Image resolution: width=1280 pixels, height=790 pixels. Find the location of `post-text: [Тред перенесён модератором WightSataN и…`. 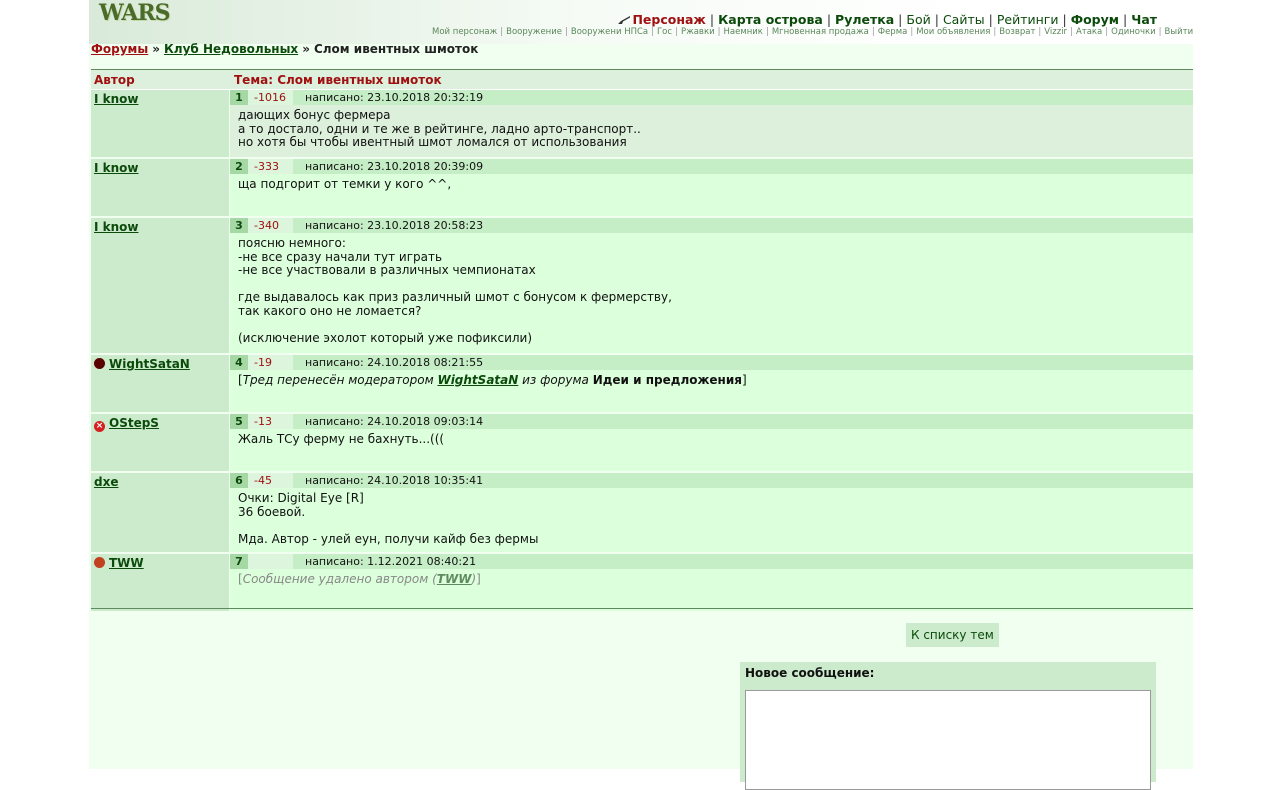

post-text: [Тред перенесён модератором WightSataN и… is located at coordinates (711, 382).